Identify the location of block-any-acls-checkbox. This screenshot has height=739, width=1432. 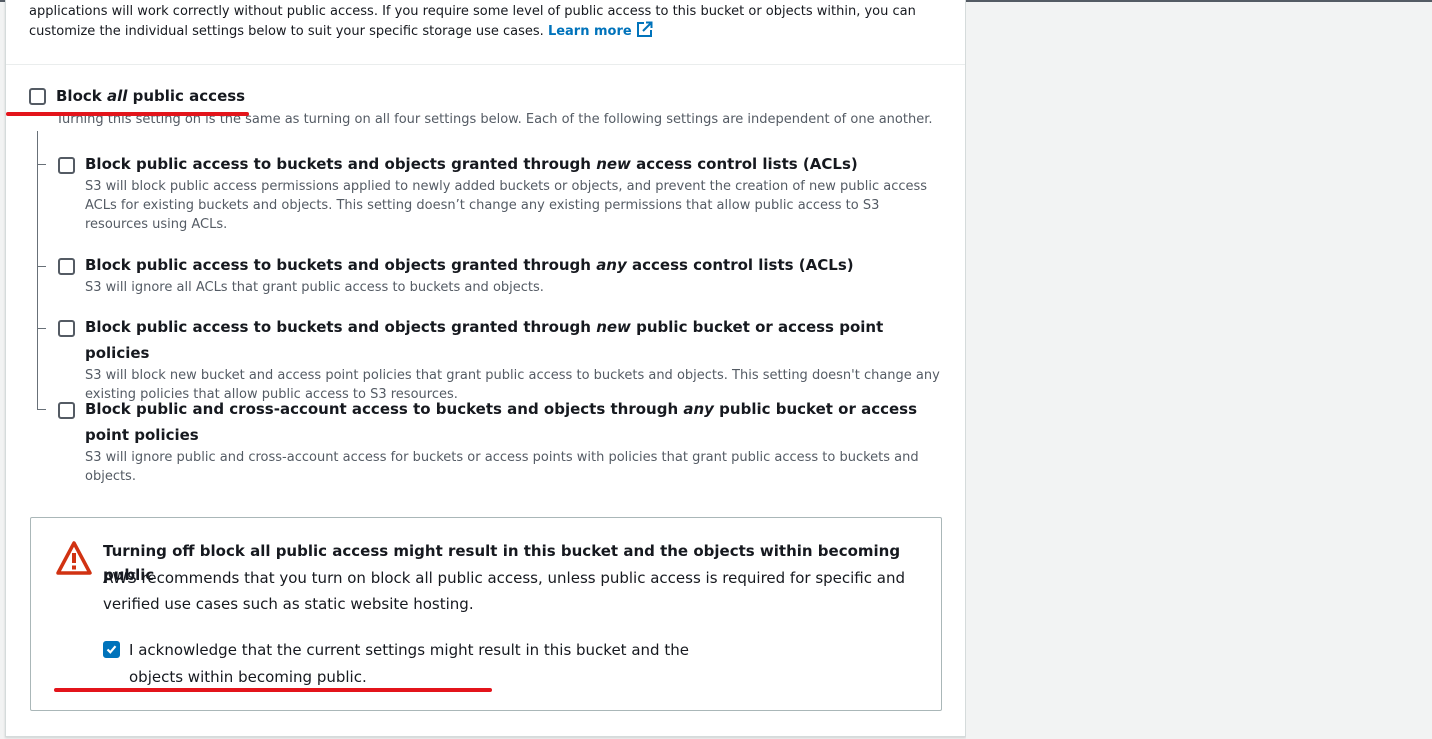
(66, 266).